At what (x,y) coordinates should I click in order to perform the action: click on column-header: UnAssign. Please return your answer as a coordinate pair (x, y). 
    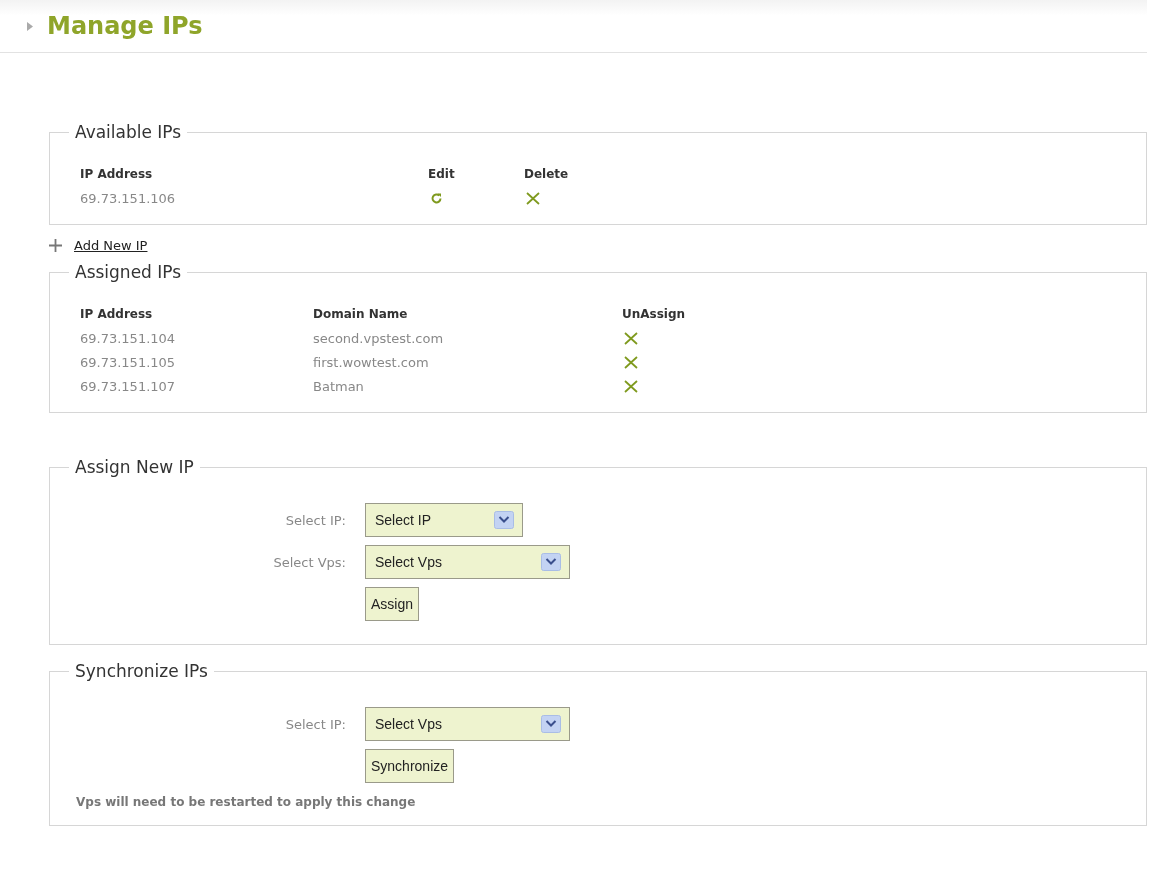
    Looking at the image, I should click on (654, 314).